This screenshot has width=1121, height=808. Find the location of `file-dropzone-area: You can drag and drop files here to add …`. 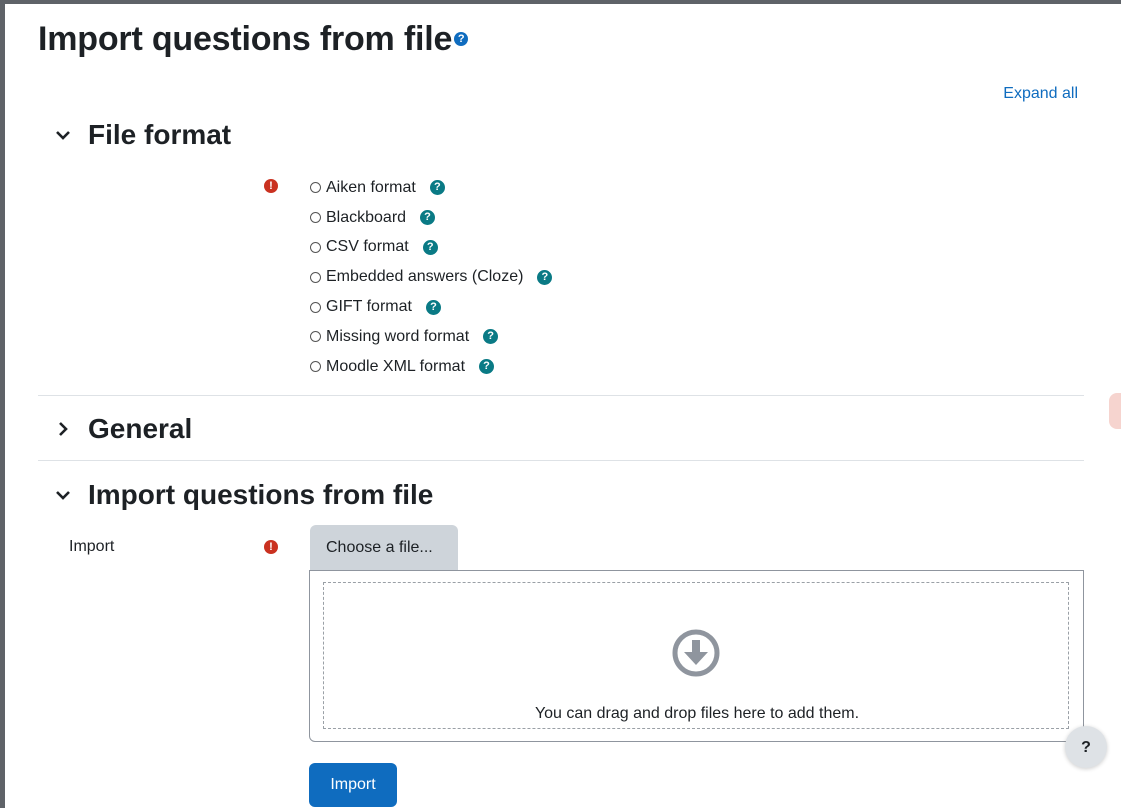

file-dropzone-area: You can drag and drop files here to add … is located at coordinates (696, 655).